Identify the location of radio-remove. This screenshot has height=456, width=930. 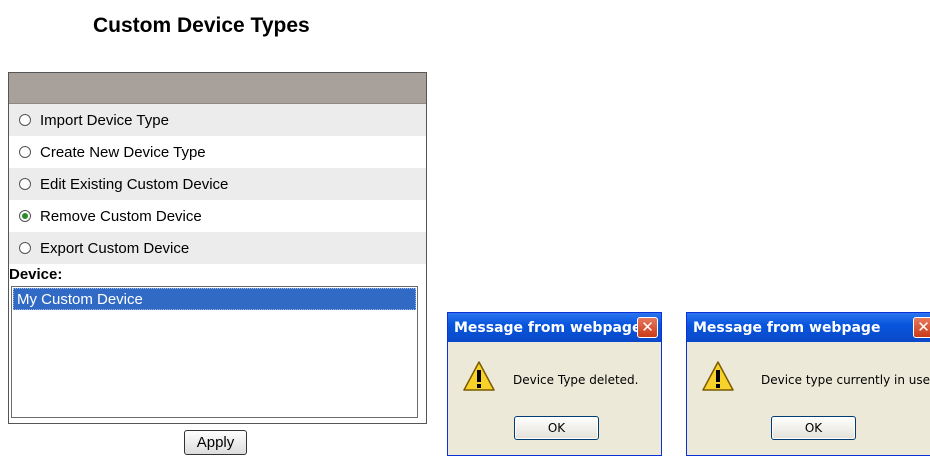
(25, 216).